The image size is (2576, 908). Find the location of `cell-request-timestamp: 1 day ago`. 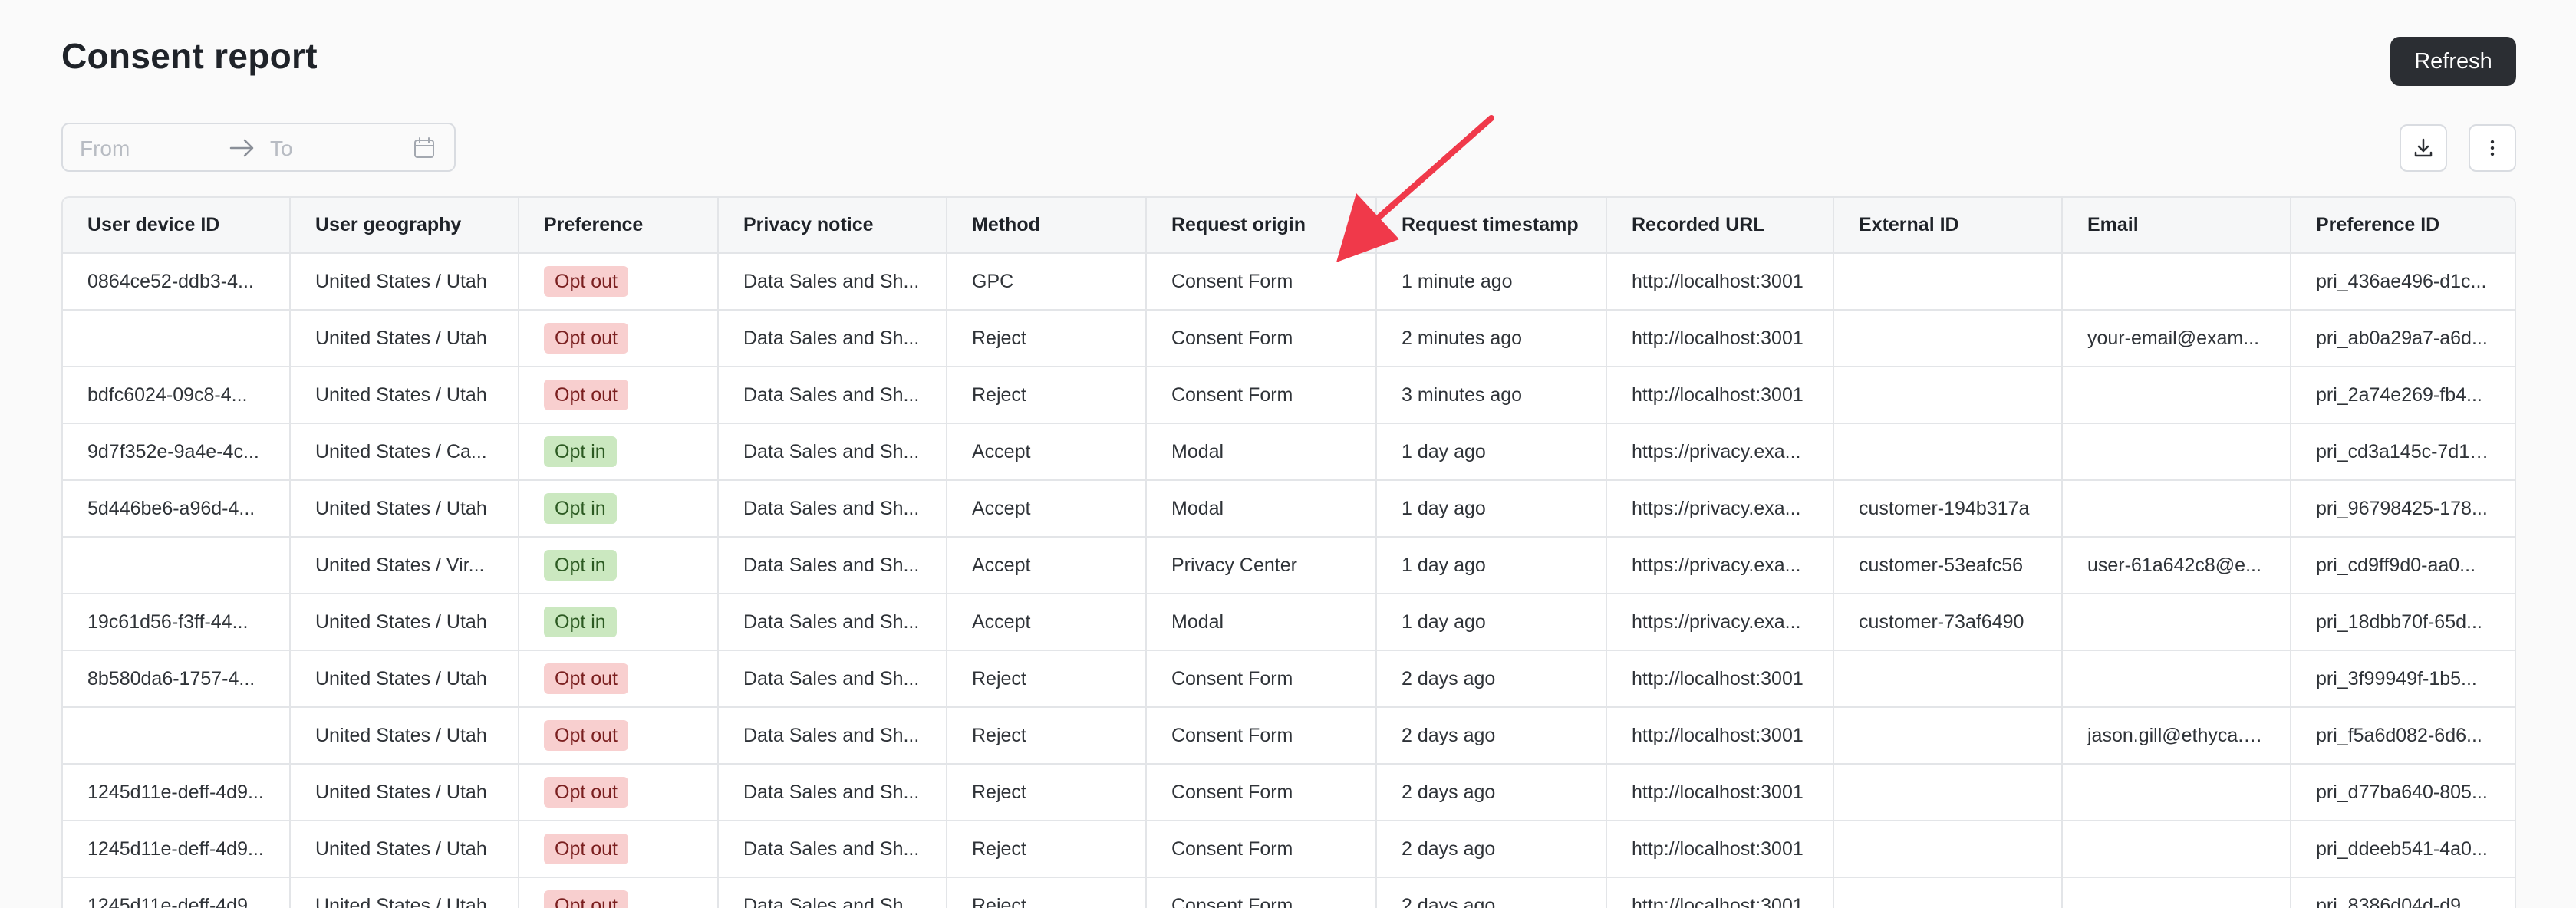

cell-request-timestamp: 1 day ago is located at coordinates (1491, 452).